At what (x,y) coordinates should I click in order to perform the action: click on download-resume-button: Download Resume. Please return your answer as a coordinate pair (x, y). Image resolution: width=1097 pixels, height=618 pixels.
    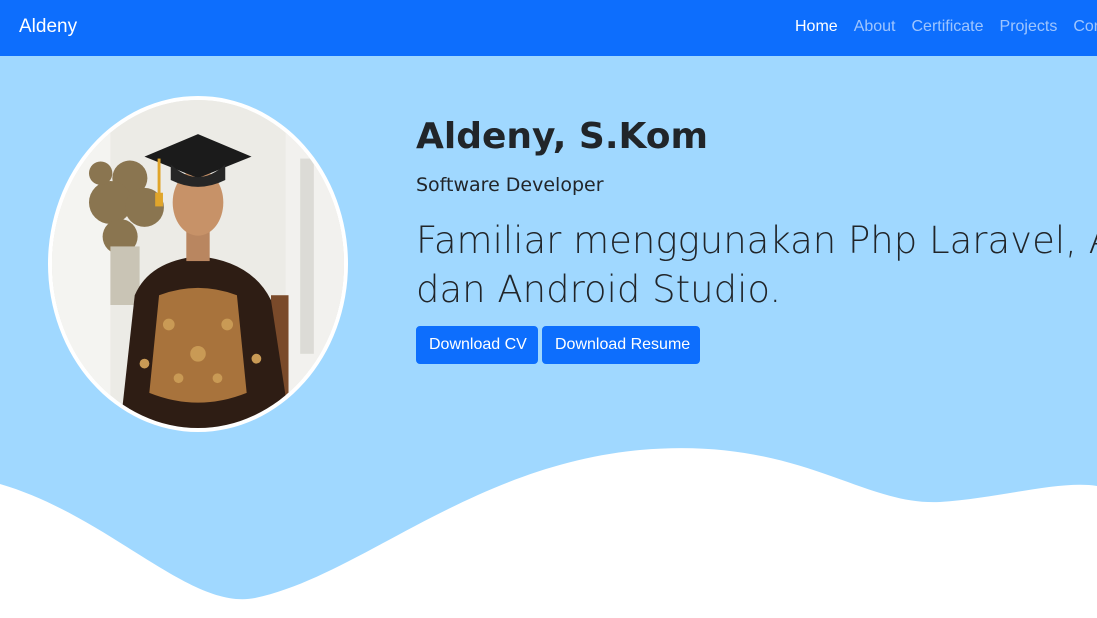
    Looking at the image, I should click on (621, 345).